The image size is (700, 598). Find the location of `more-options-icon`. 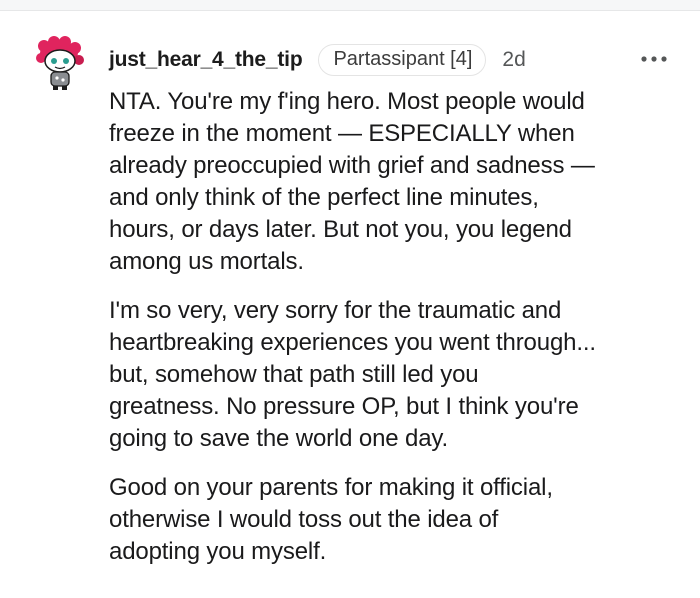

more-options-icon is located at coordinates (654, 59).